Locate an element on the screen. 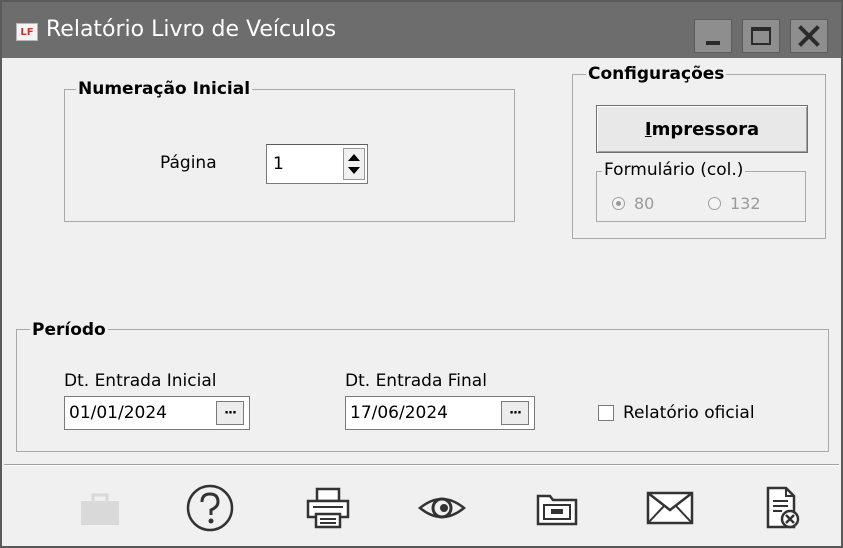 The image size is (843, 548). dt-inicial-picker-button: ··· is located at coordinates (230, 413).